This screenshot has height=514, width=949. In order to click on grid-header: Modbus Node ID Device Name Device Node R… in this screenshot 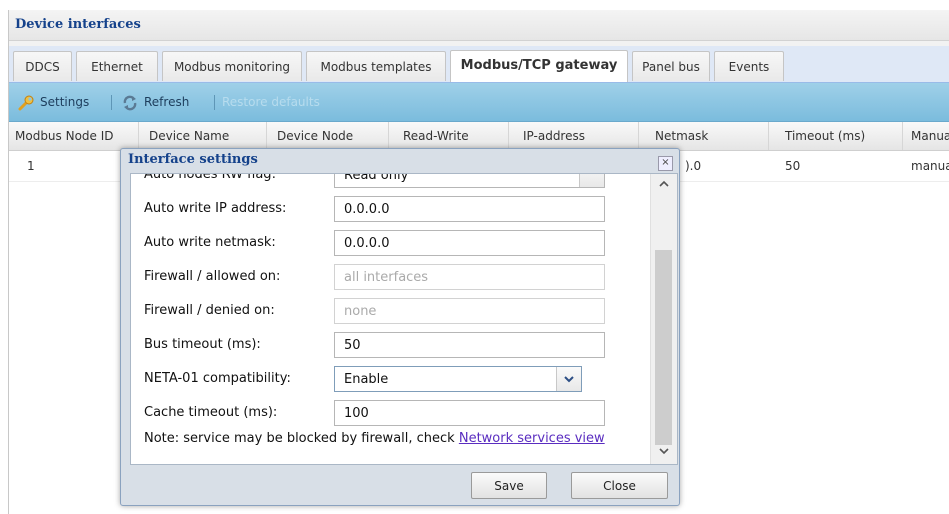, I will do `click(479, 136)`.